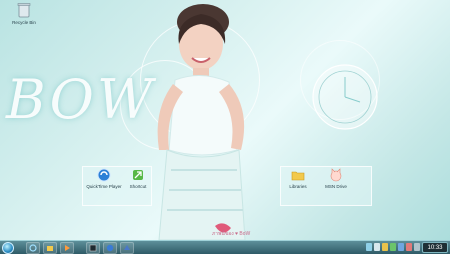  I want to click on desktop-icon-msn-drive: MSN Drive, so click(336, 178).